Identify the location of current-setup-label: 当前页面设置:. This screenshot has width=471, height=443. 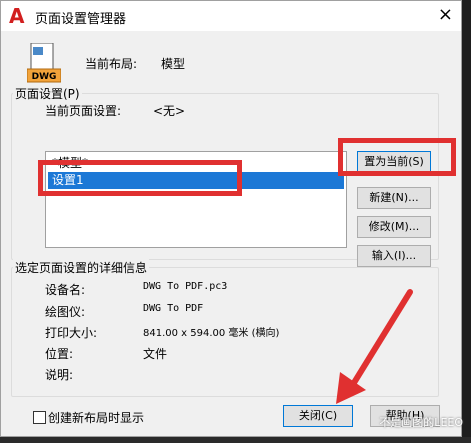
(83, 111).